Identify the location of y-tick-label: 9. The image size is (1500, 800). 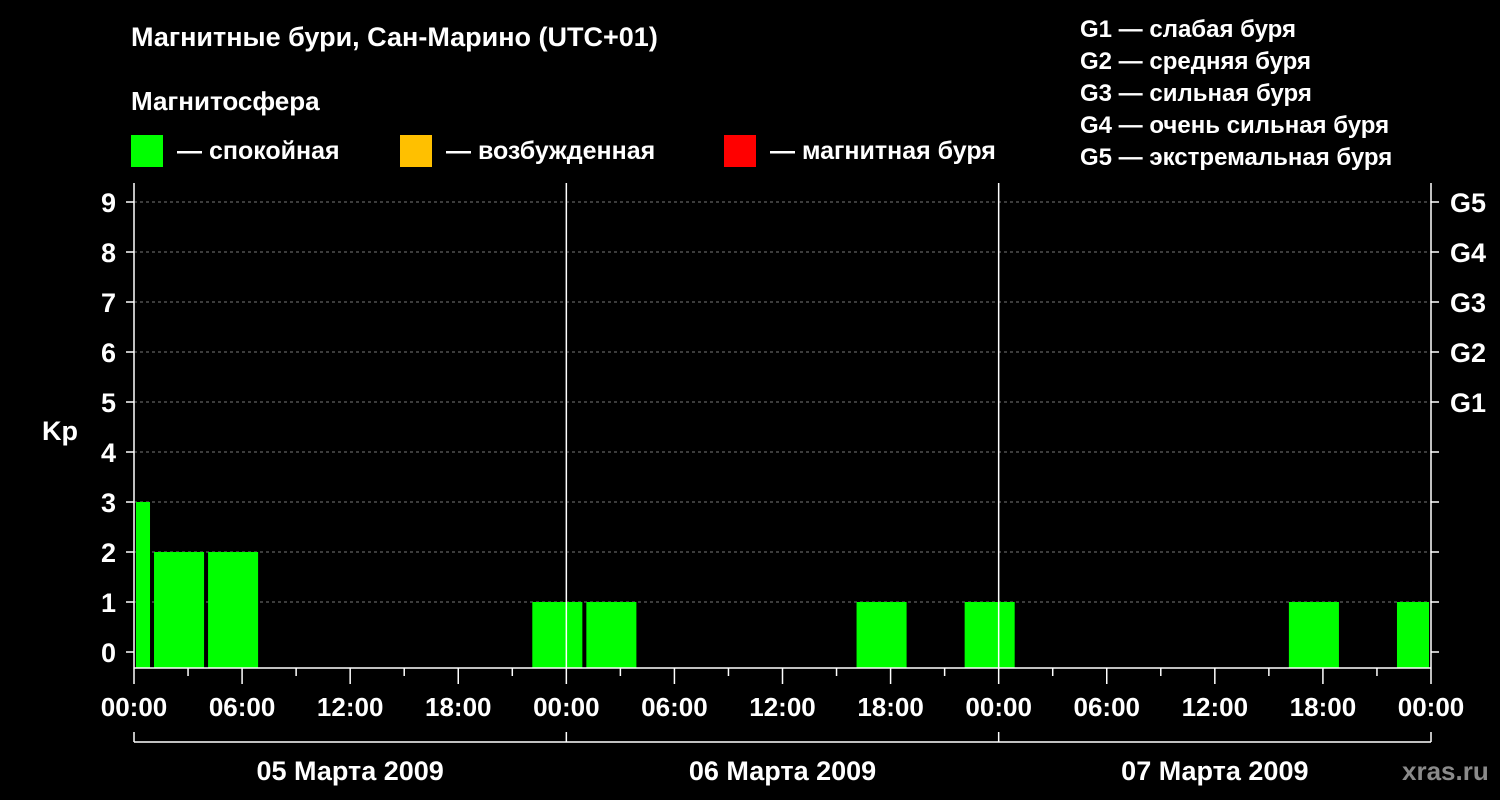
(108, 203).